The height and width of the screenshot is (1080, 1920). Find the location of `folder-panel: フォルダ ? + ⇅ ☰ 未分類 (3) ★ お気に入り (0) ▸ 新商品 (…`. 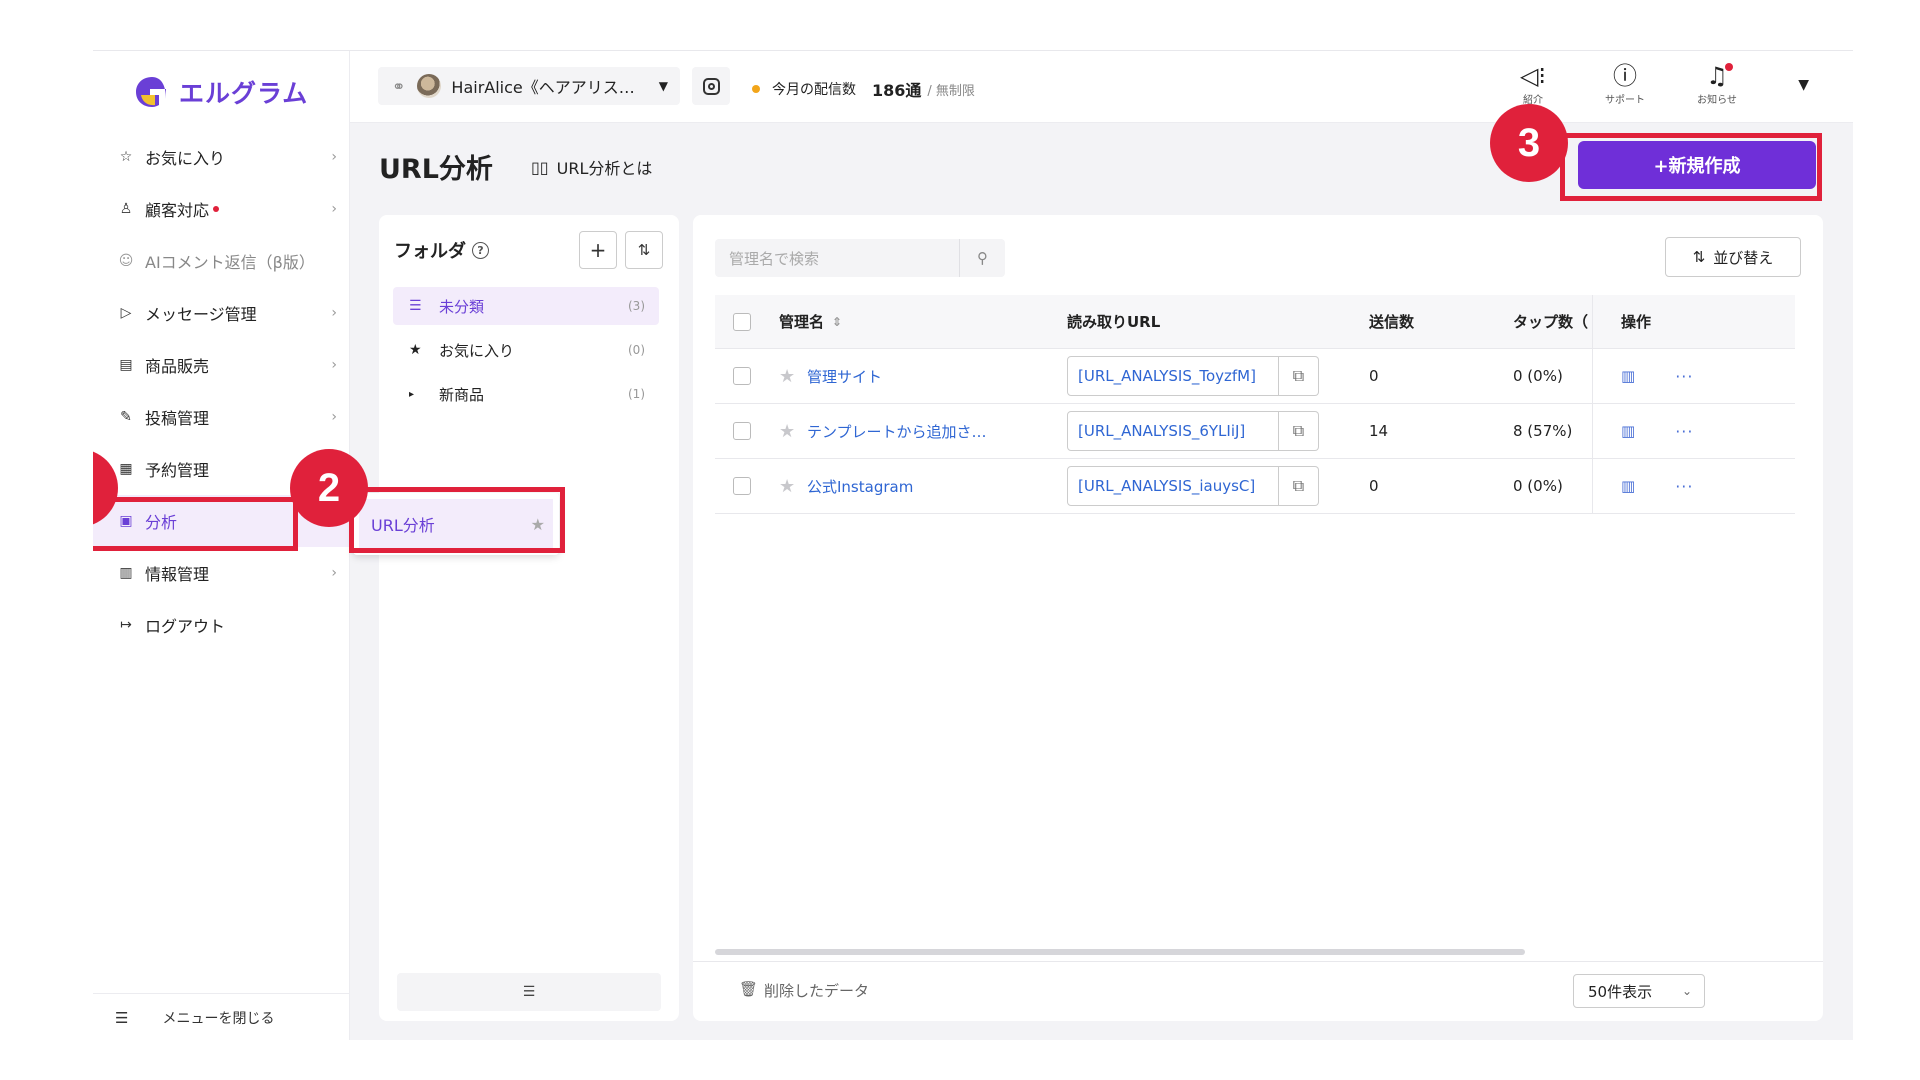

folder-panel: フォルダ ? + ⇅ ☰ 未分類 (3) ★ お気に入り (0) ▸ 新商品 (… is located at coordinates (529, 618).